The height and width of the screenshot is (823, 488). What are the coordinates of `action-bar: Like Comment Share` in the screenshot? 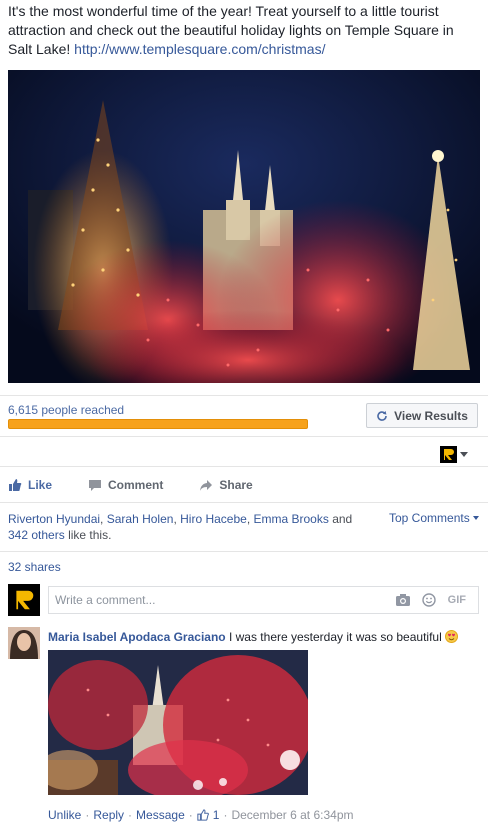 It's located at (148, 485).